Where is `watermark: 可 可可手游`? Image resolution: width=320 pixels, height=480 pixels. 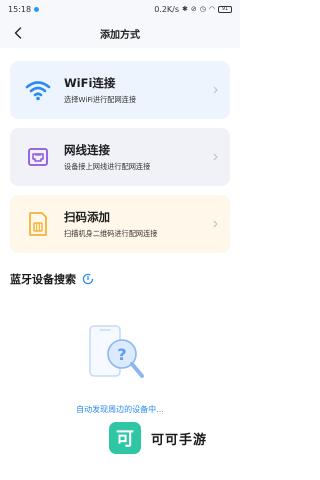
watermark: 可 可可手游 is located at coordinates (158, 438).